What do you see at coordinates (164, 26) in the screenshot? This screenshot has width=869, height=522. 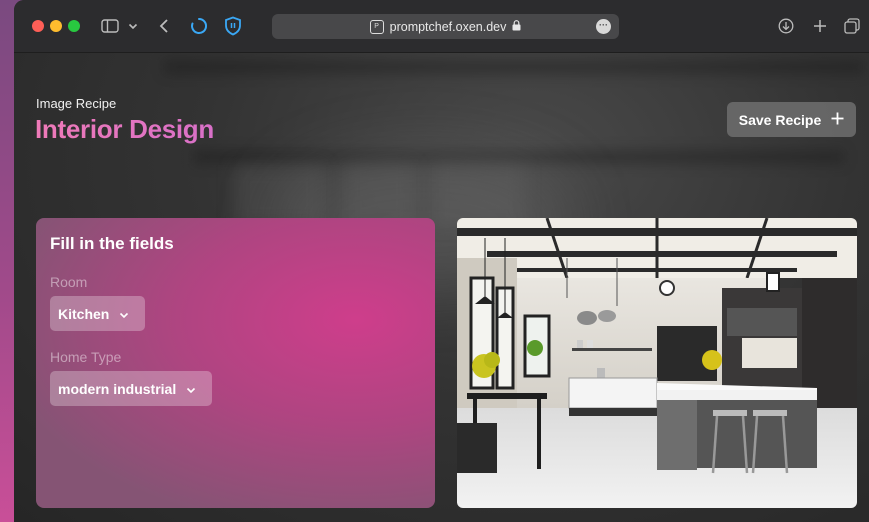 I see `back-icon` at bounding box center [164, 26].